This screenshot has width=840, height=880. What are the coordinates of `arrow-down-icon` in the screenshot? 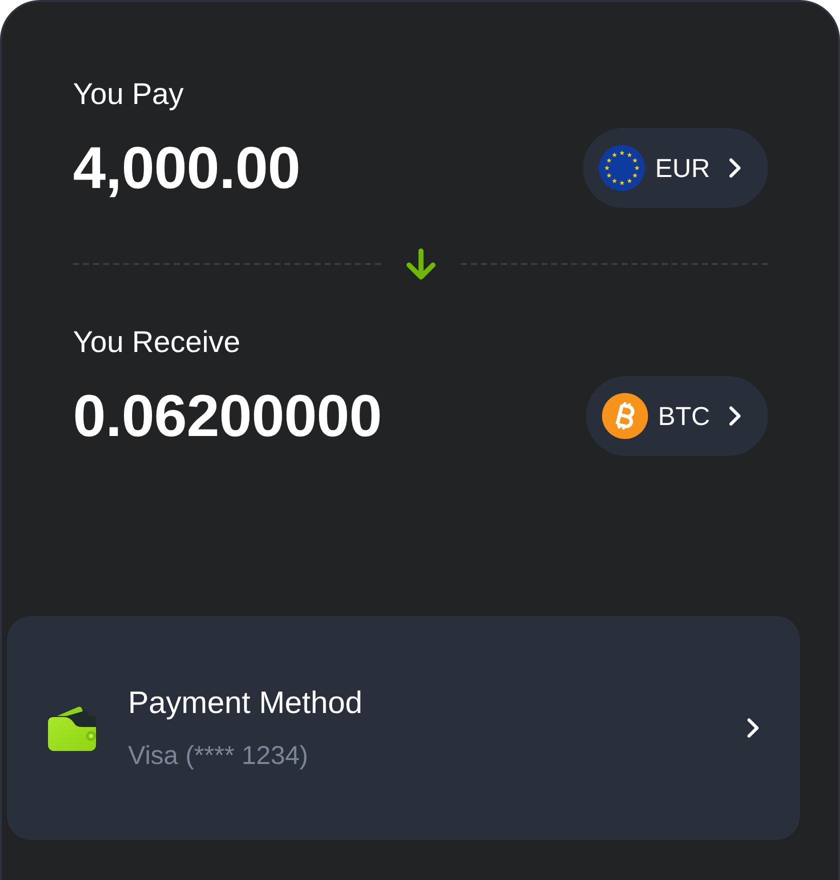 It's located at (421, 264).